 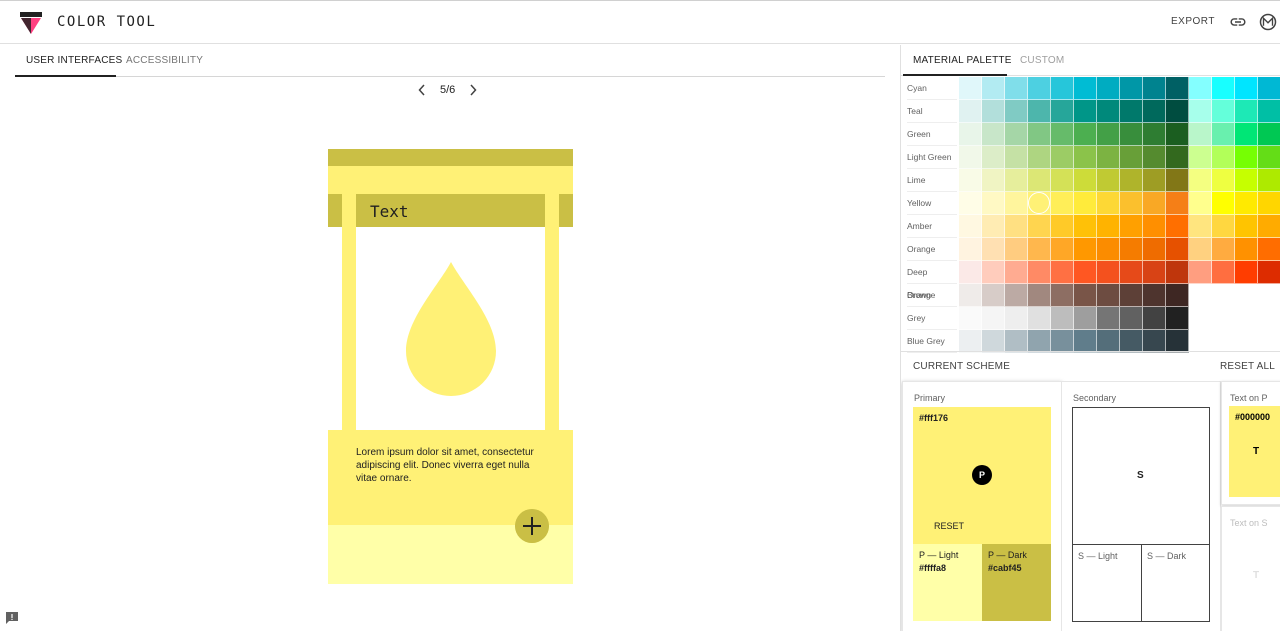 I want to click on chevron-right-icon, so click(x=473, y=90).